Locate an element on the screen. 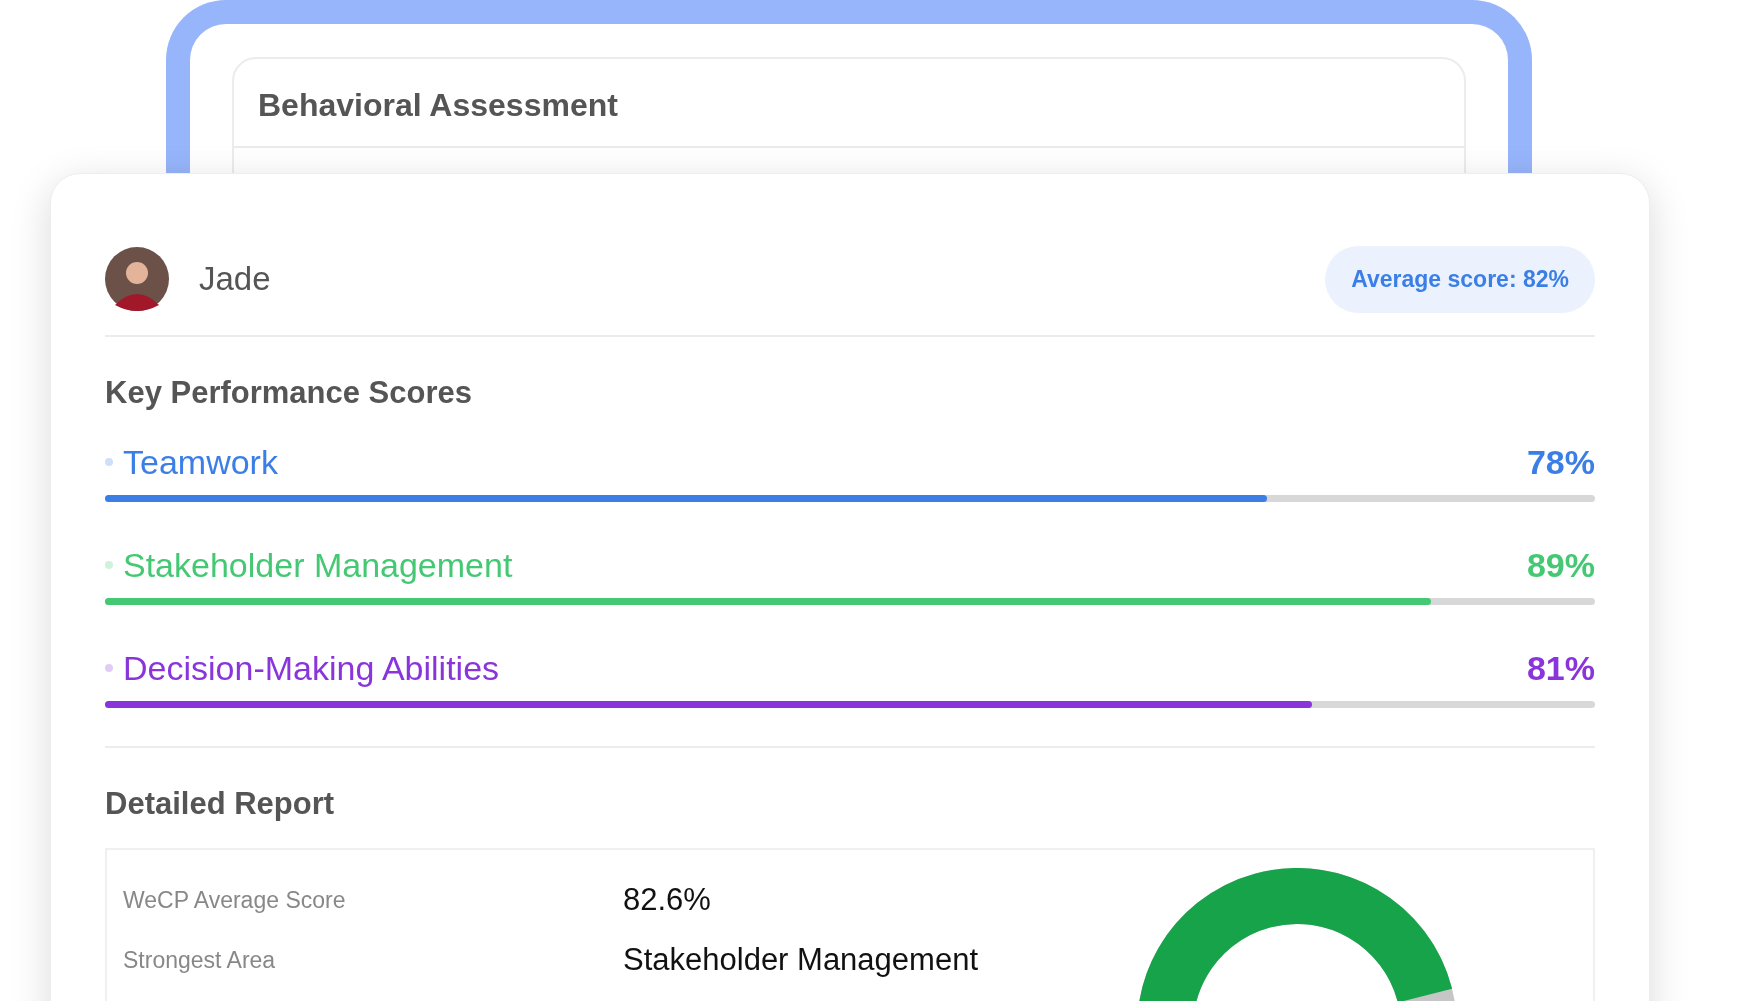 The height and width of the screenshot is (1001, 1737). section-title: Key Performance Scores is located at coordinates (289, 393).